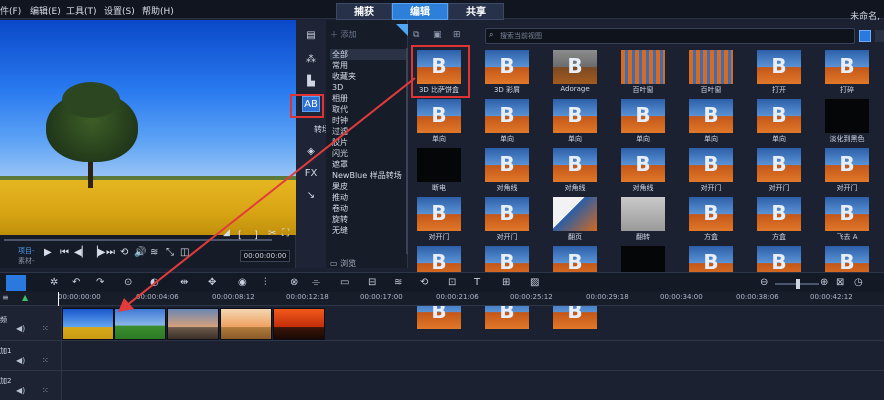 The width and height of the screenshot is (884, 400). I want to click on search-input: ⌕ 搜索当前视图, so click(670, 36).